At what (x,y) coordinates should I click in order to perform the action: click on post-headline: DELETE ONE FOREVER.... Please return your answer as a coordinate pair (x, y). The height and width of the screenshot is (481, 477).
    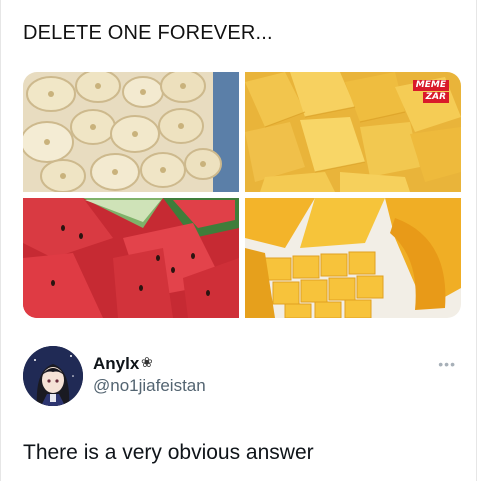
    Looking at the image, I should click on (148, 33).